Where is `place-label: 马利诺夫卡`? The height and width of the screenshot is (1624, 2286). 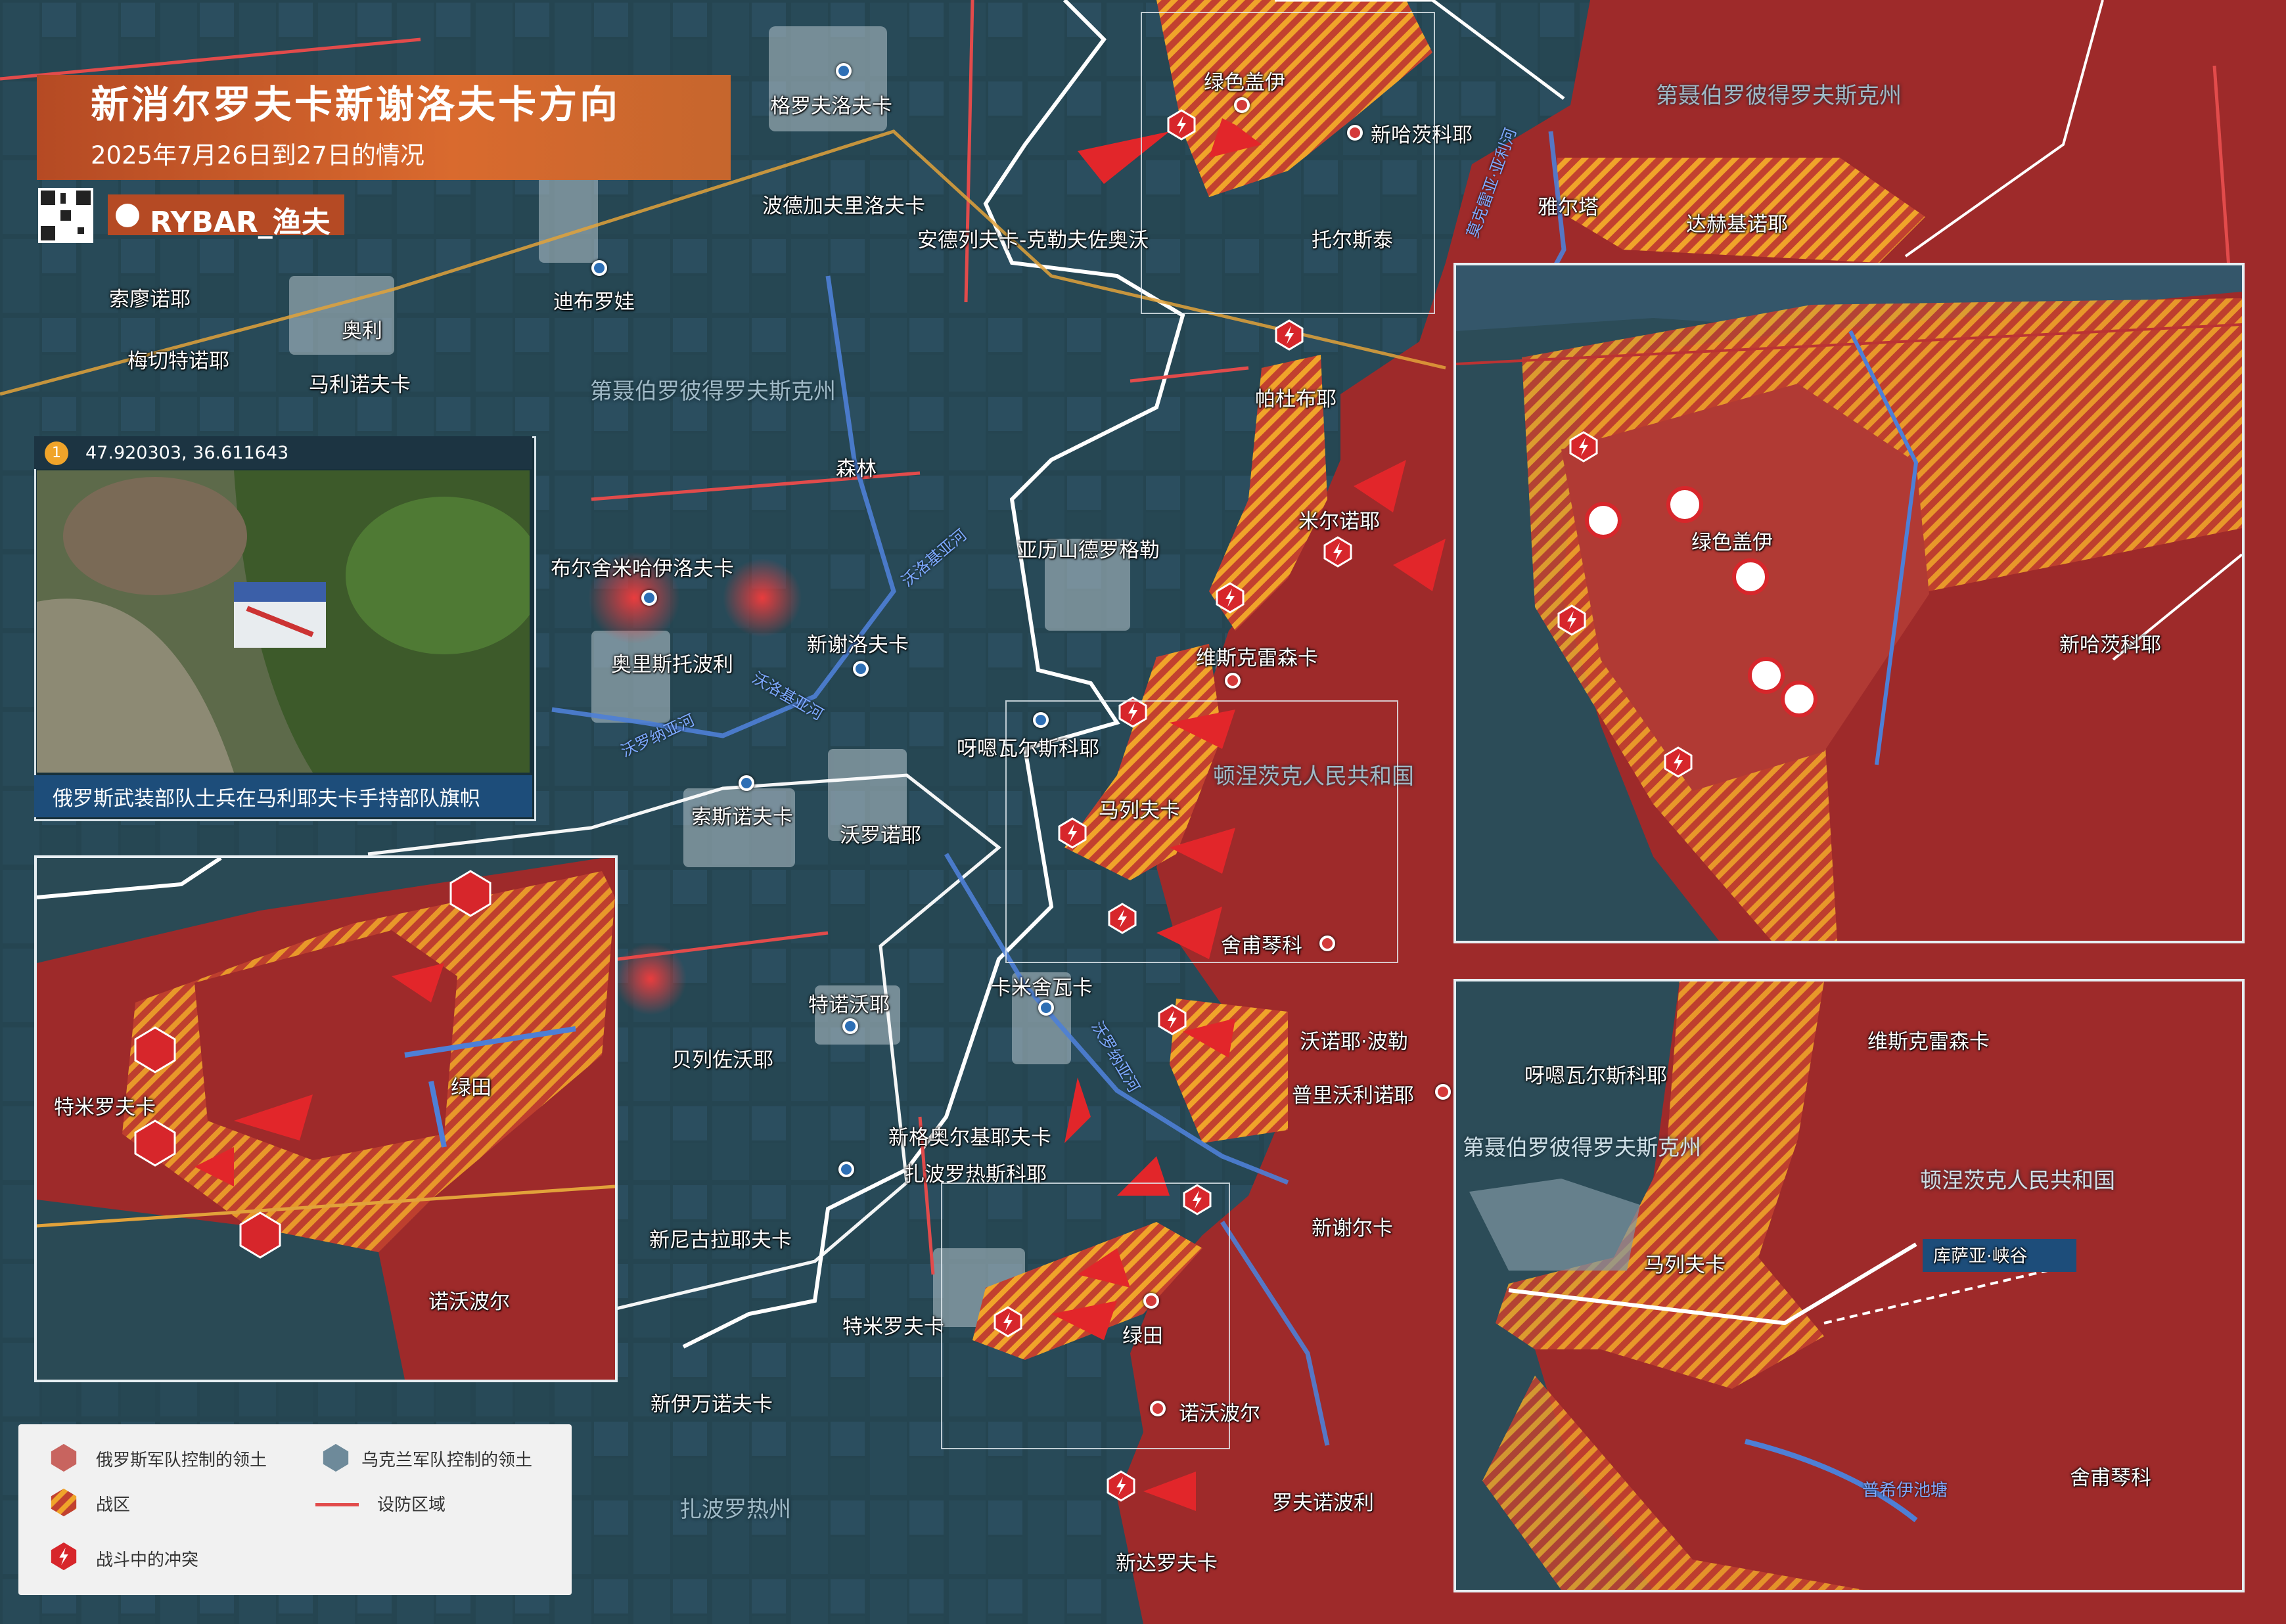 place-label: 马利诺夫卡 is located at coordinates (360, 385).